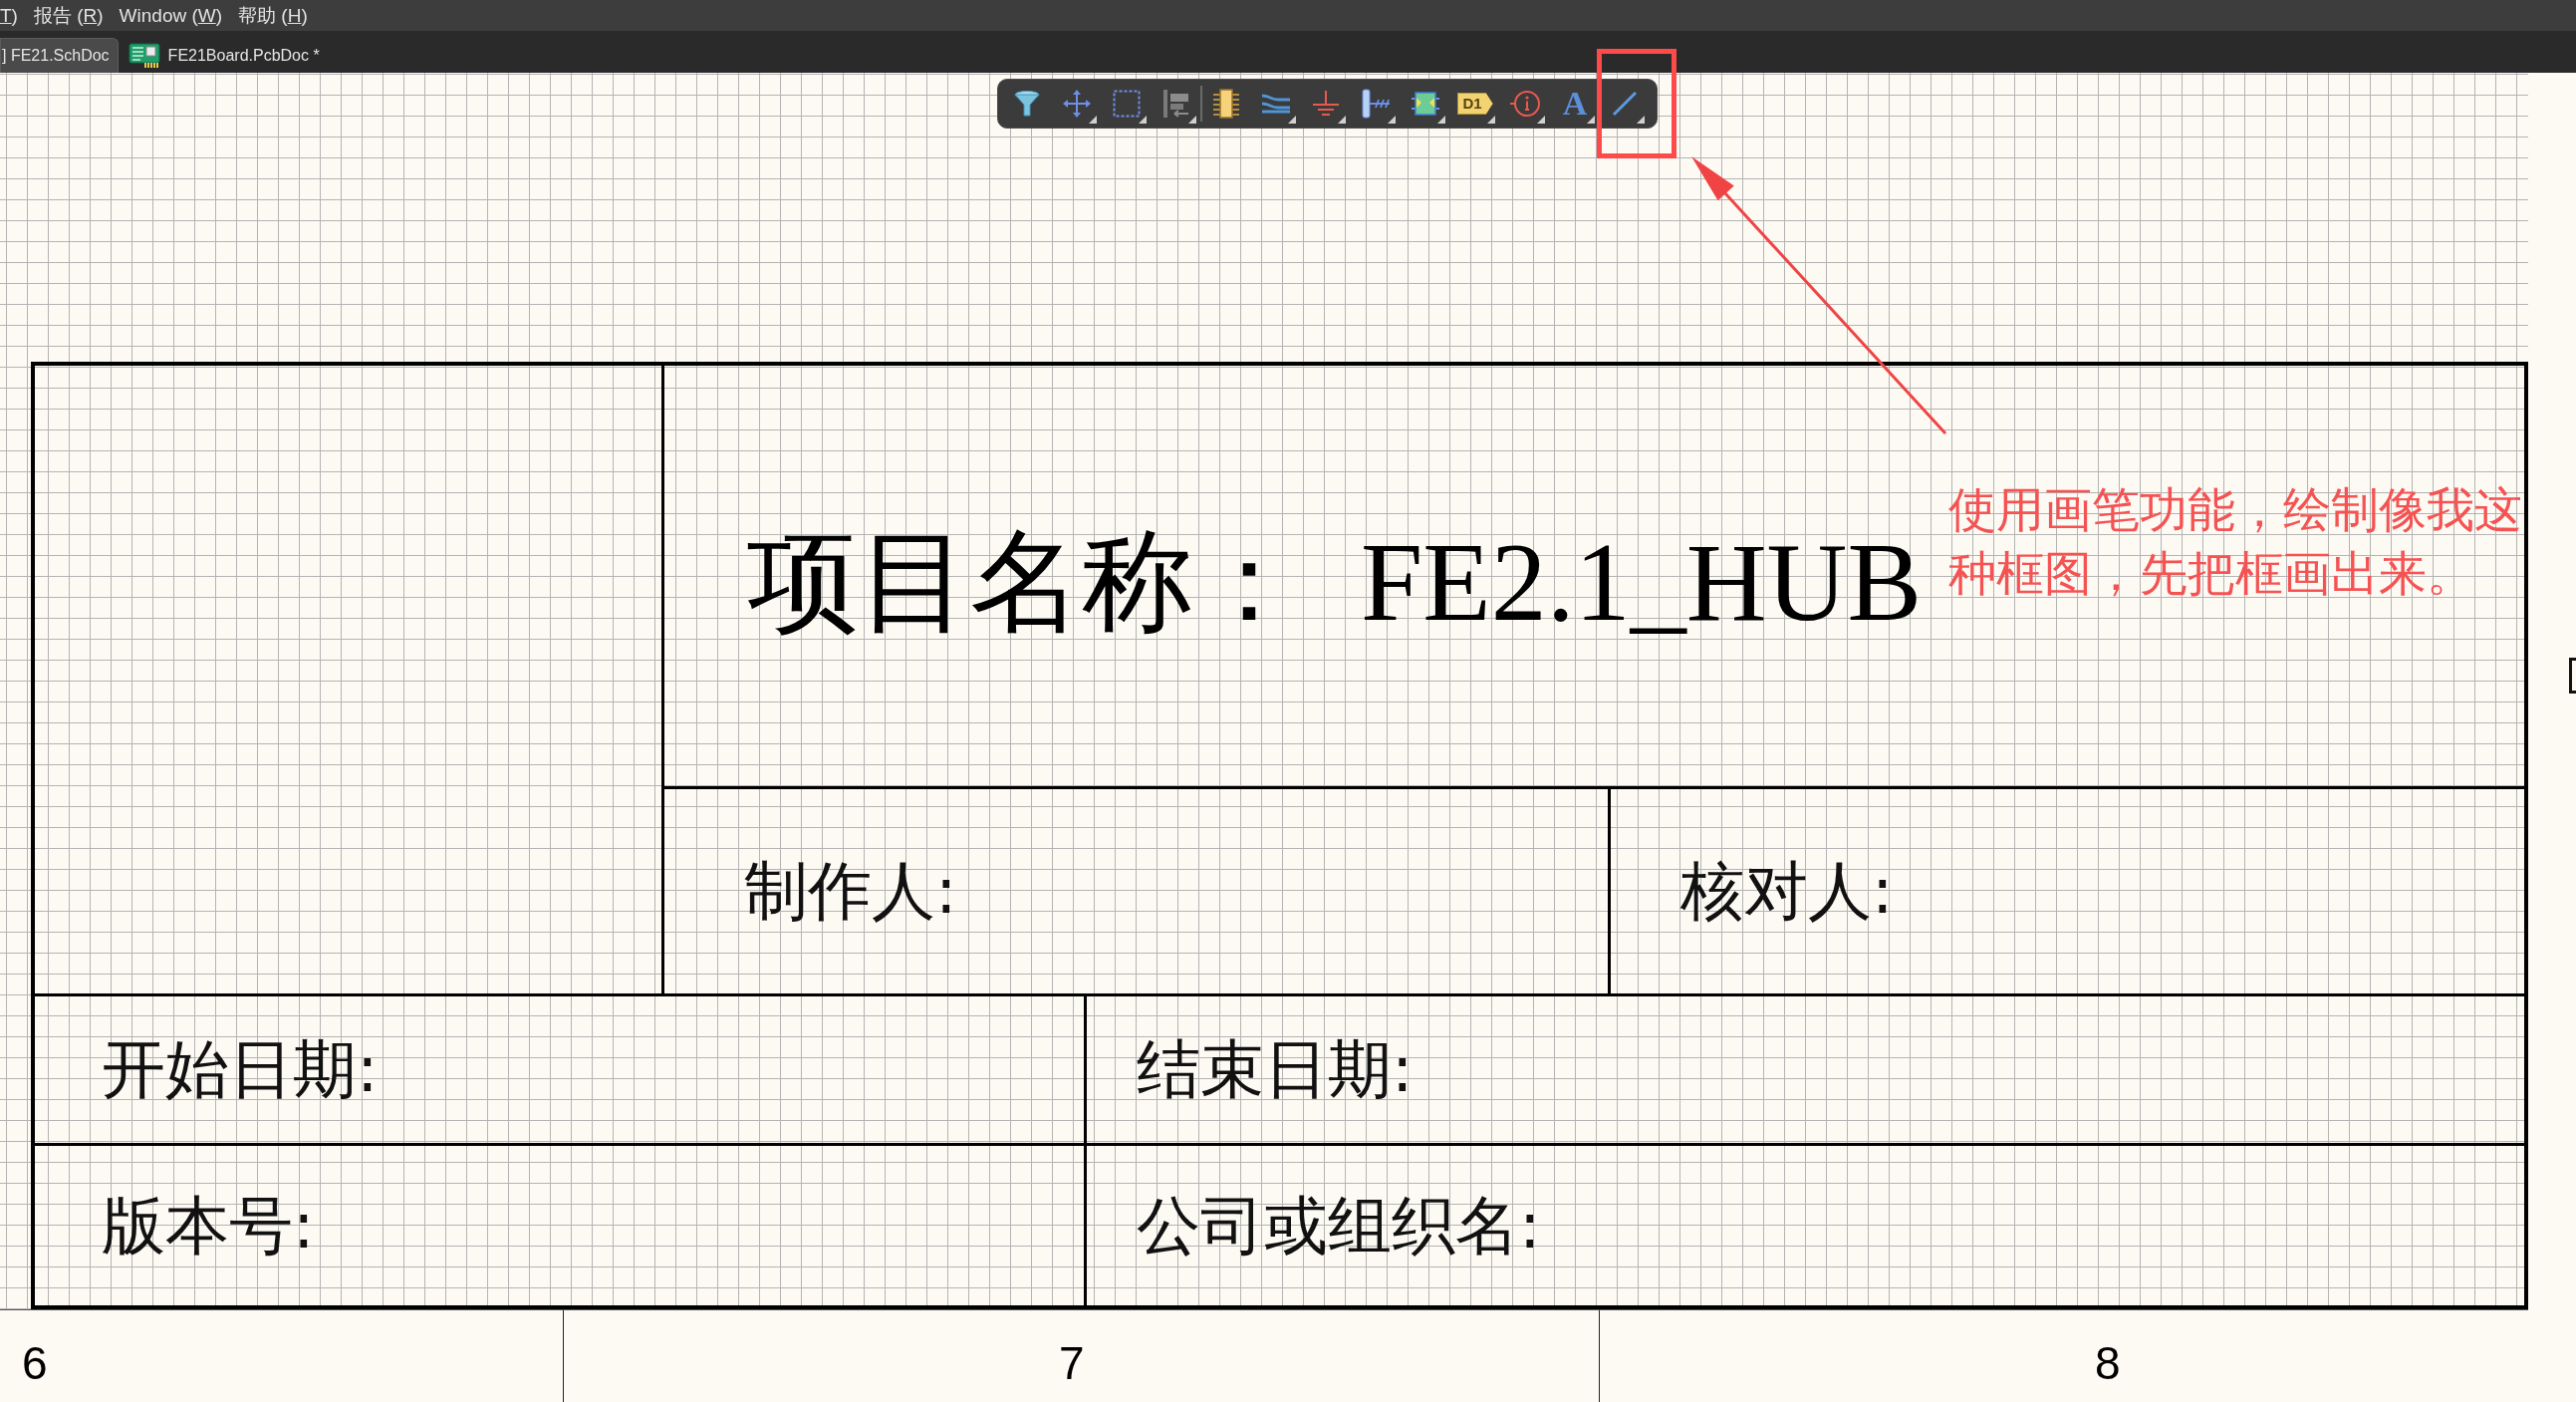 The height and width of the screenshot is (1402, 2576). I want to click on bracket-icon, so click(2572, 676).